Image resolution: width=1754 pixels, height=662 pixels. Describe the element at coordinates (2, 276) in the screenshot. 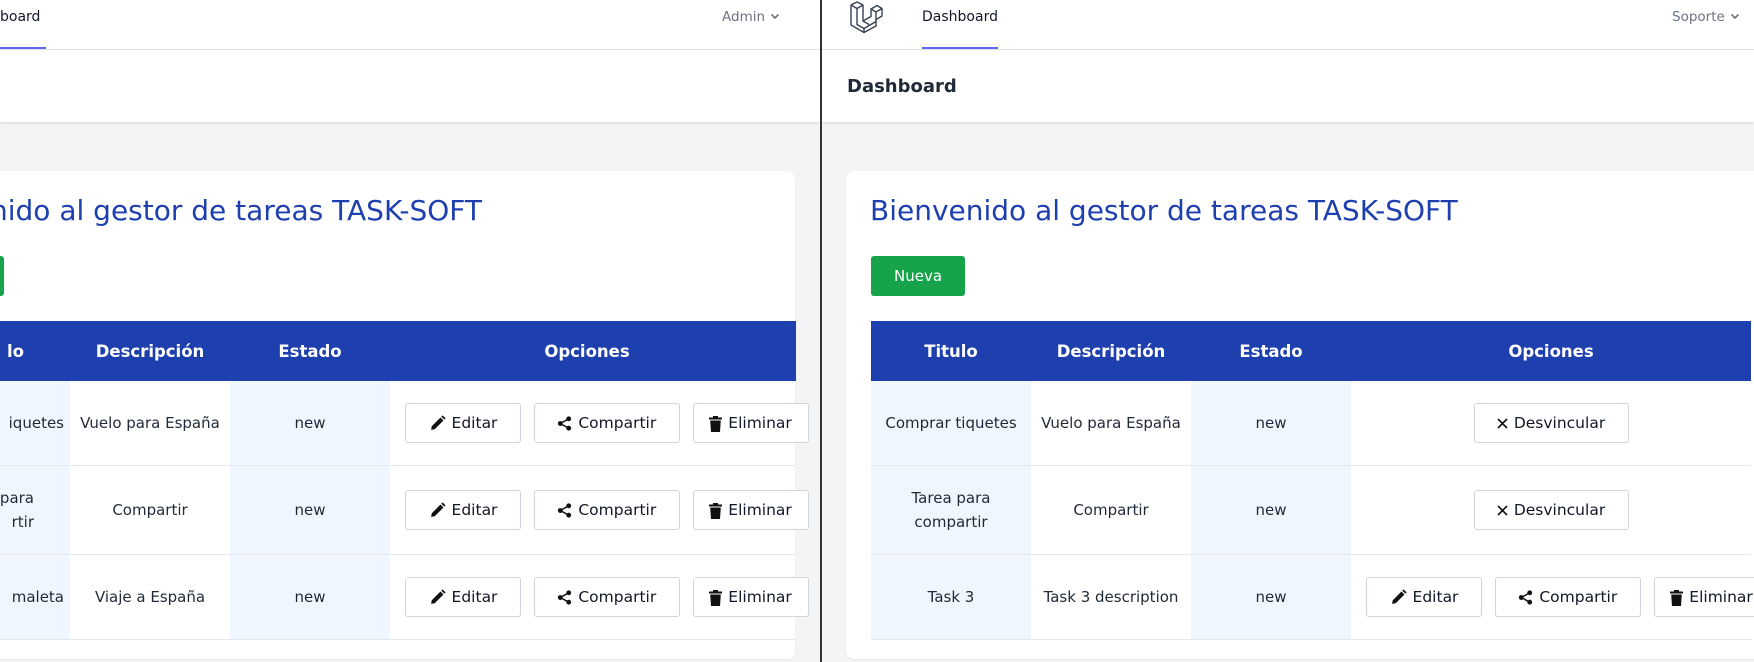

I see `new-task-button` at that location.